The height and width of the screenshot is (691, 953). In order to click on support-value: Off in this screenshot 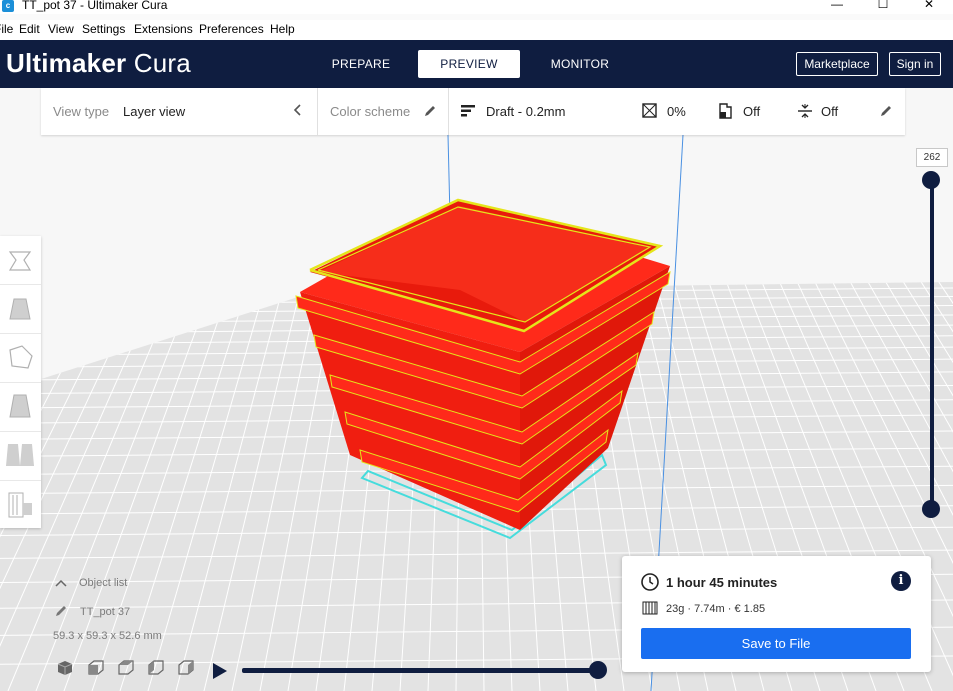, I will do `click(751, 111)`.